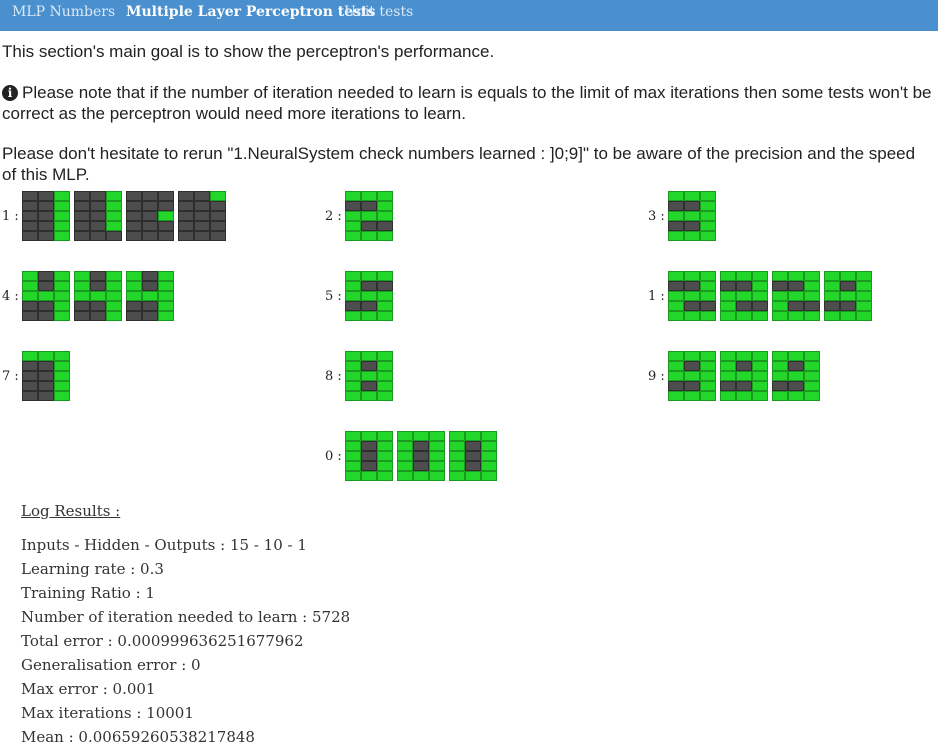 The width and height of the screenshot is (938, 751). I want to click on tab-unit-tests: Unit tests, so click(378, 12).